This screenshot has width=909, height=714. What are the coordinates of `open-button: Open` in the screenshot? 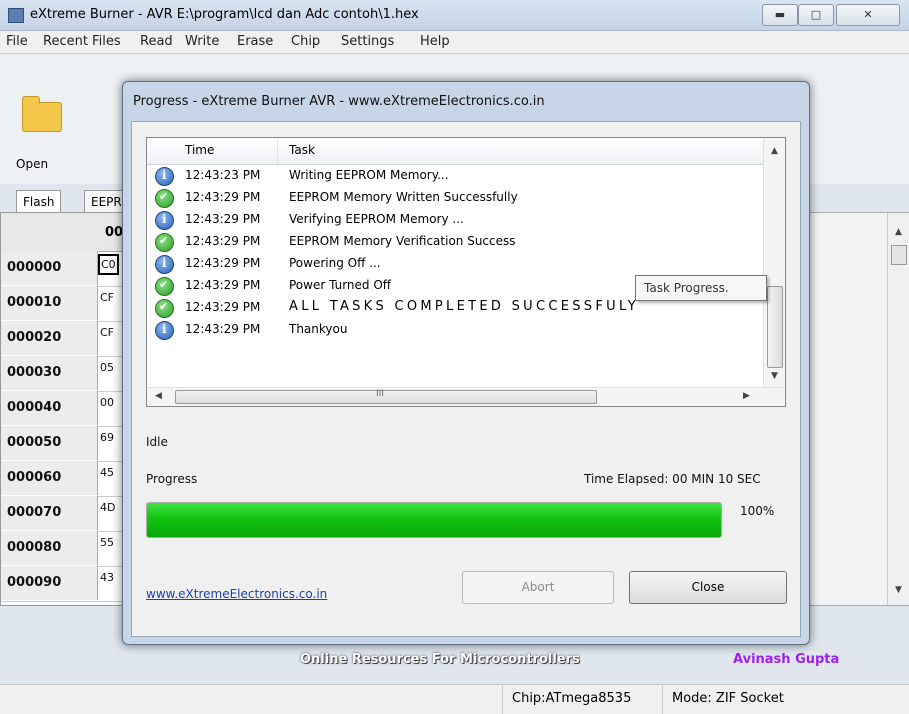 It's located at (40, 133).